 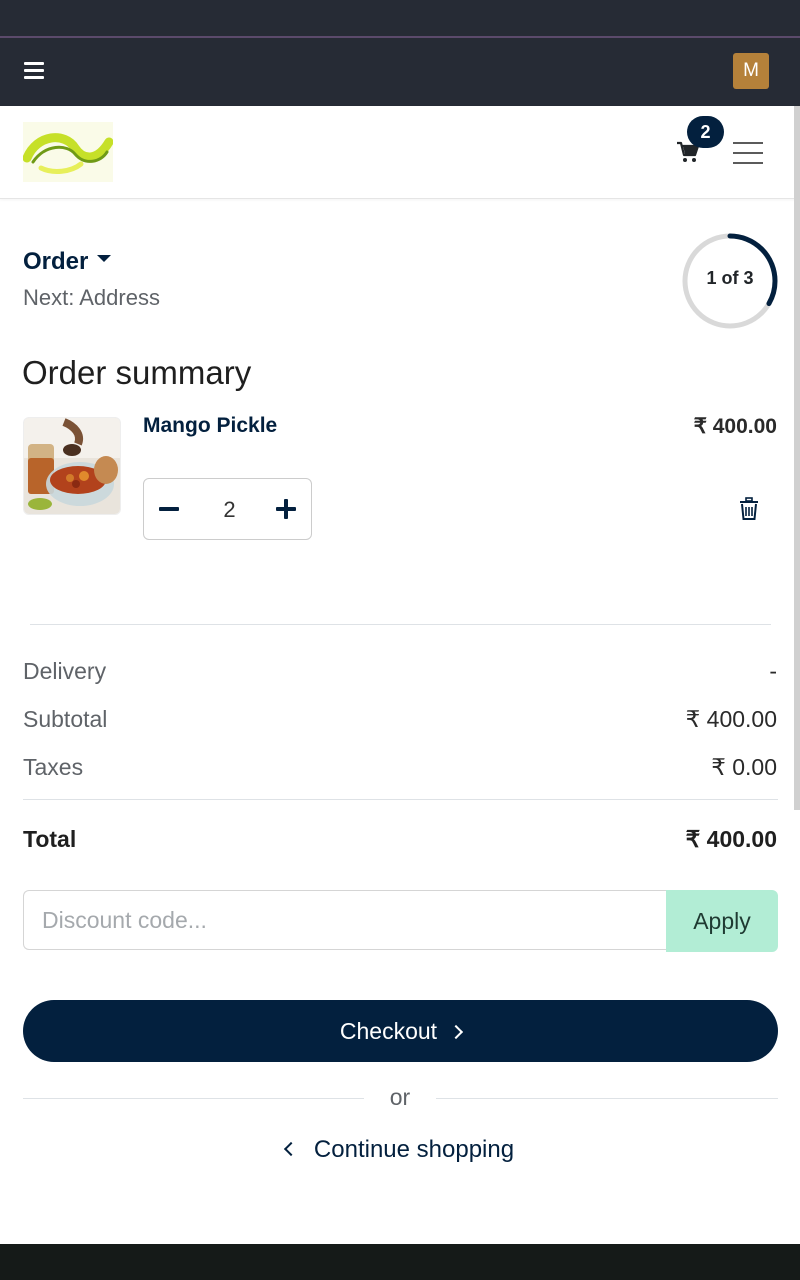 I want to click on taxes-label: Taxes, so click(x=53, y=767).